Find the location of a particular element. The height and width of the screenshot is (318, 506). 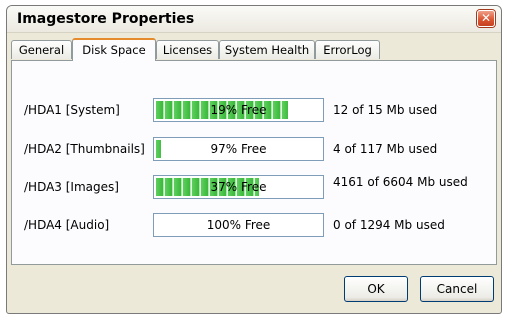

ok-button: OK is located at coordinates (376, 289).